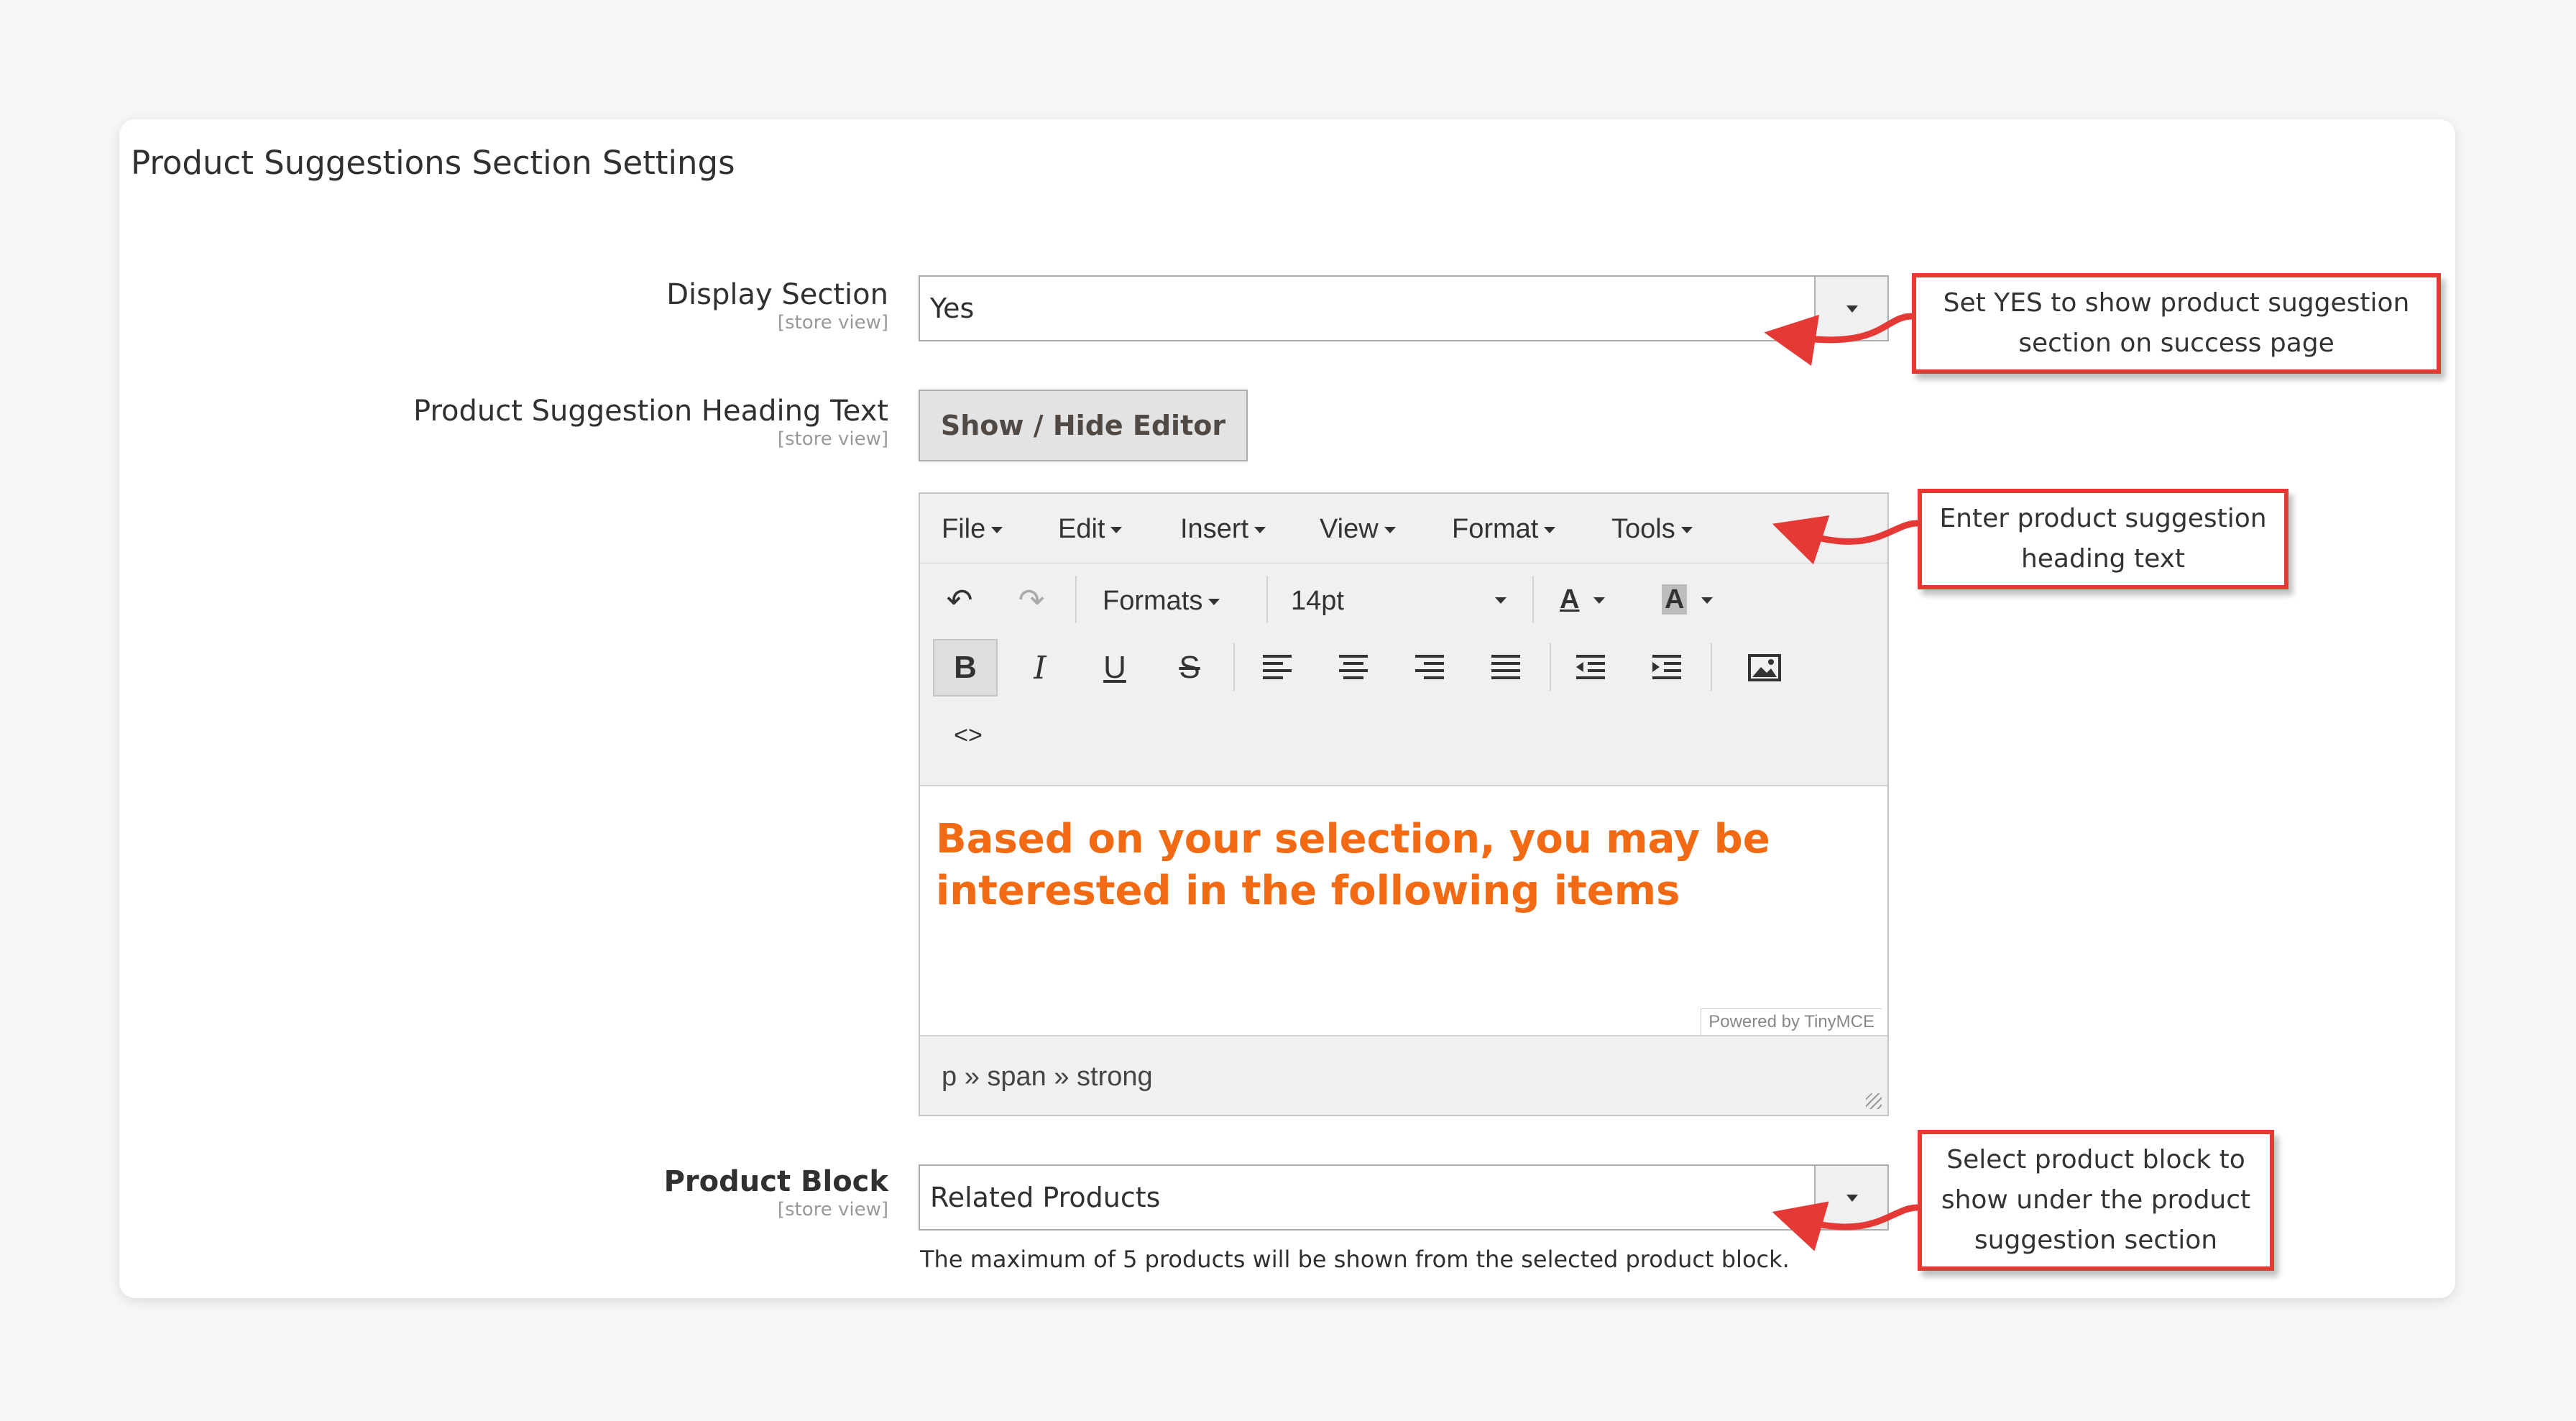 The height and width of the screenshot is (1421, 2576). Describe the element at coordinates (1040, 668) in the screenshot. I see `italic-icon: I` at that location.